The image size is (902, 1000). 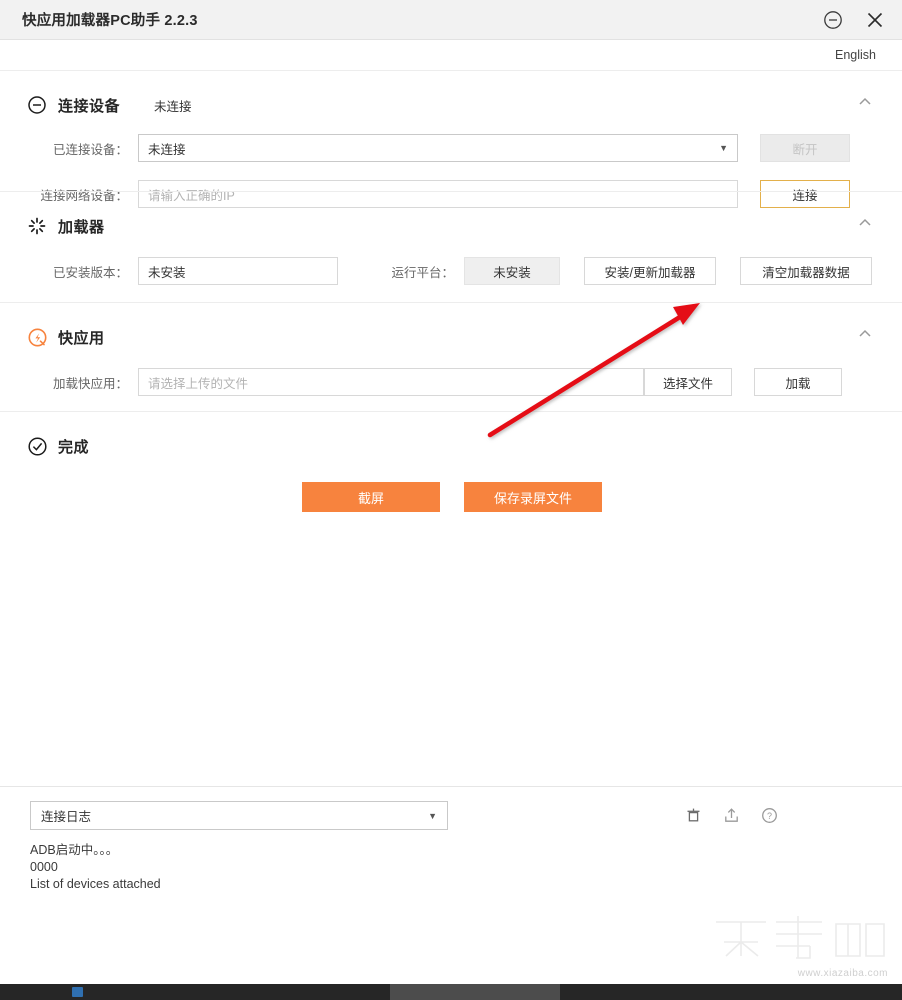 What do you see at coordinates (451, 497) in the screenshot?
I see `finish-buttons-row: 截屏 保存录屏文件` at bounding box center [451, 497].